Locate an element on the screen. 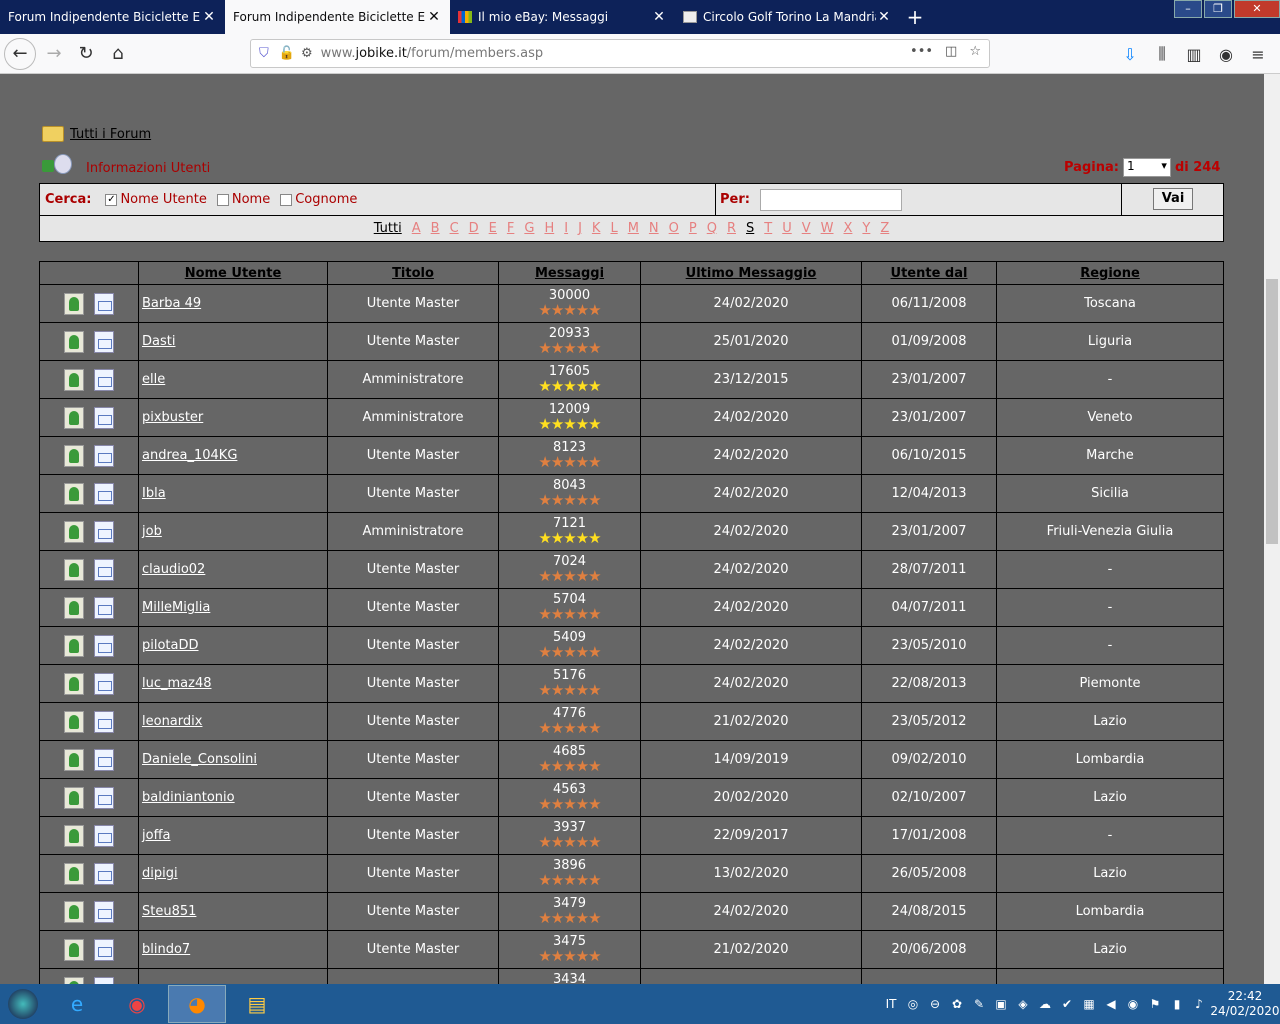 Image resolution: width=1280 pixels, height=1024 pixels. tray-app-icon: ✿ is located at coordinates (957, 1004).